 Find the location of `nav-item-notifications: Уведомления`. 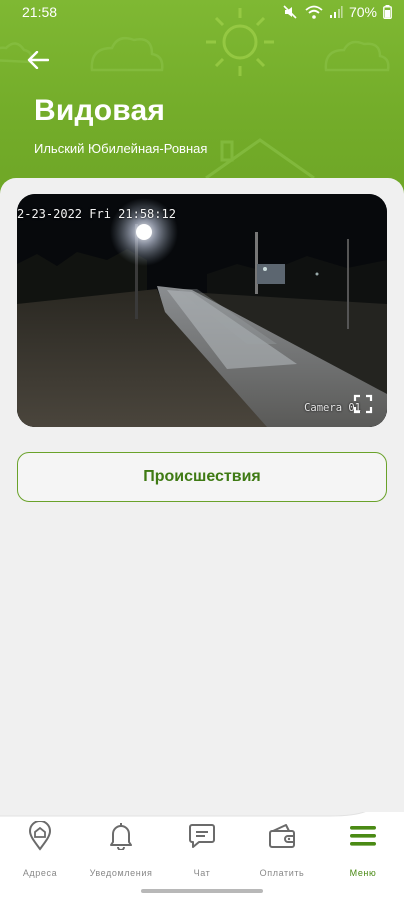

nav-item-notifications: Уведомления is located at coordinates (121, 852).